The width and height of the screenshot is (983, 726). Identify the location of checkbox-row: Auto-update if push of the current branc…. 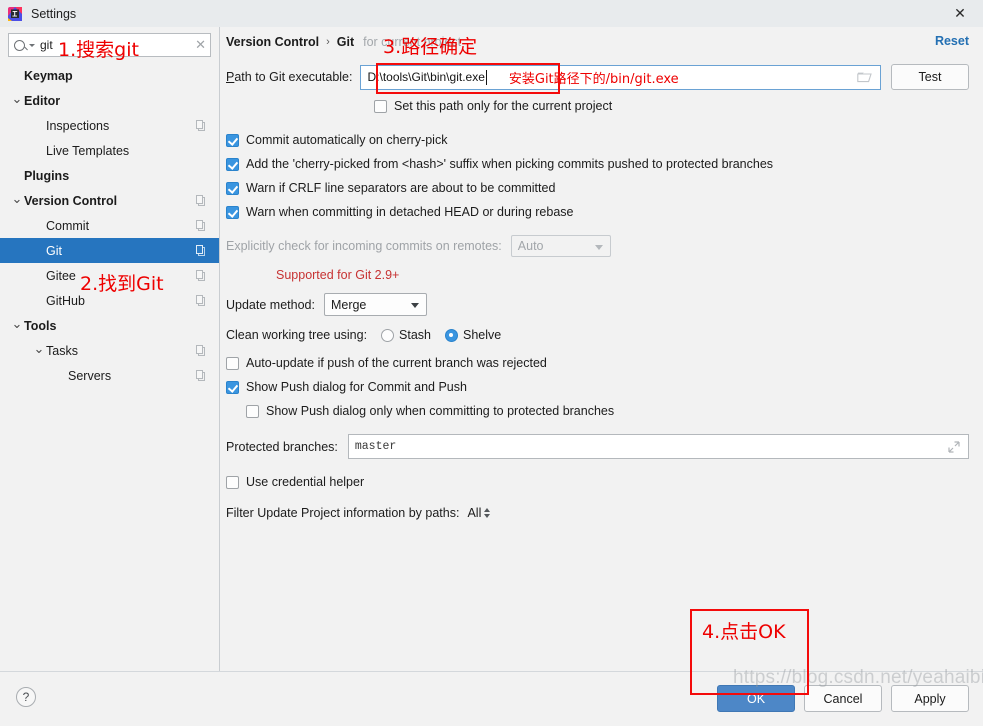
(597, 363).